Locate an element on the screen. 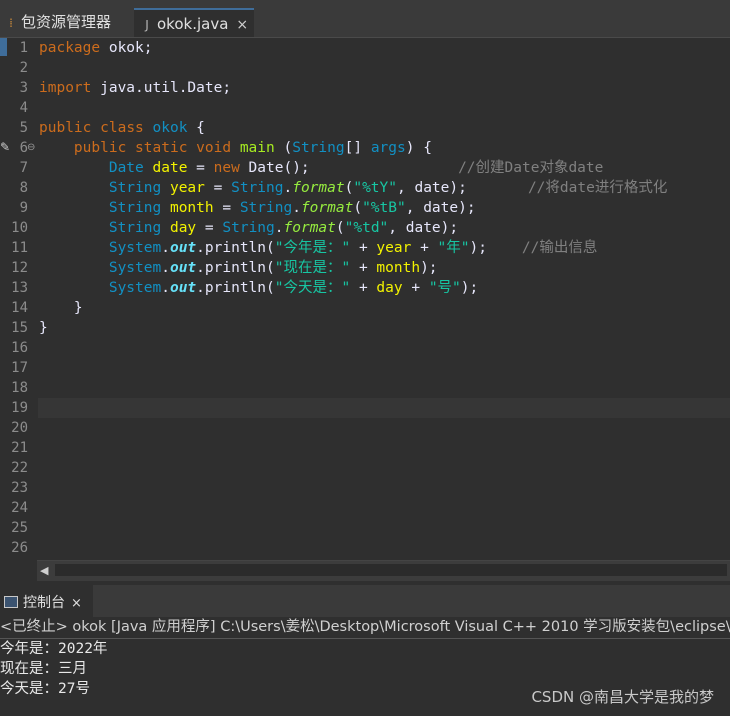  string-literal: "今年是：" is located at coordinates (312, 248).